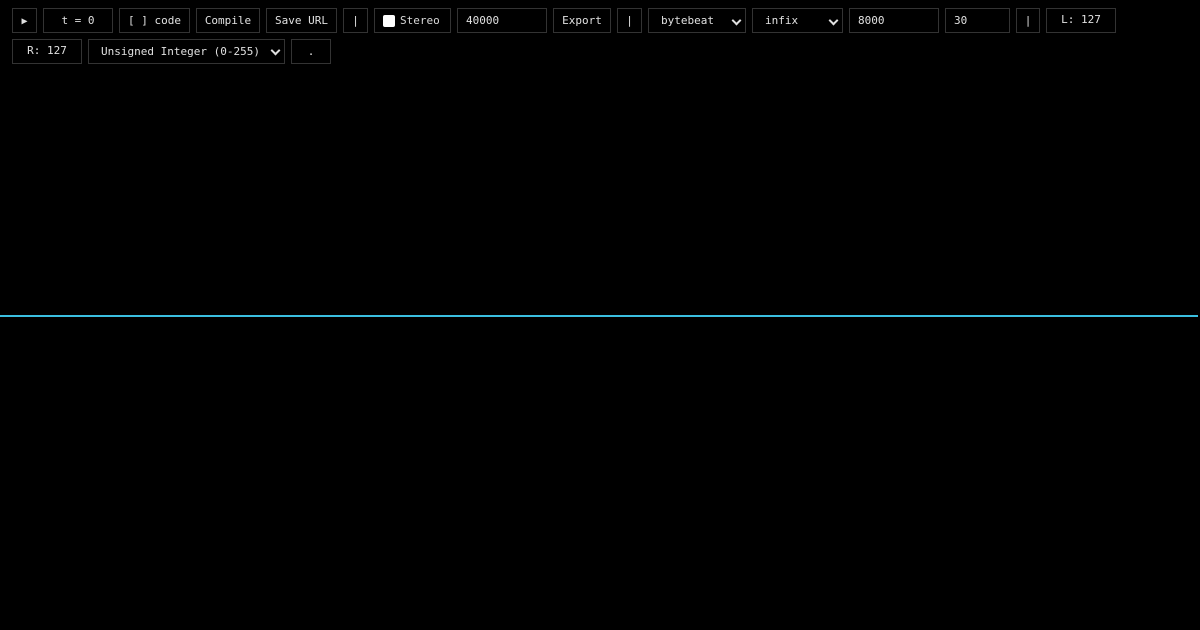  Describe the element at coordinates (977, 20) in the screenshot. I see `fps-input: 30` at that location.